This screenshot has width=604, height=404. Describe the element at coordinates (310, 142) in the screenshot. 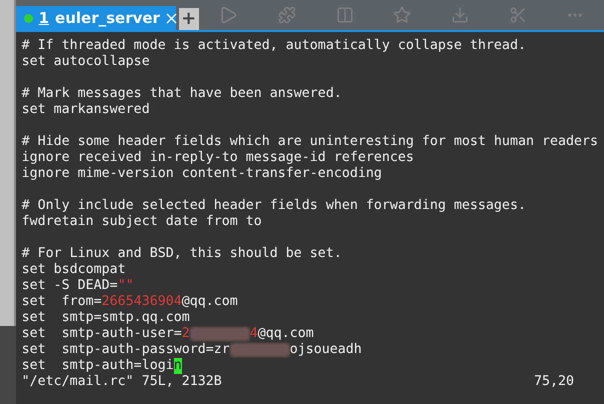

I see `code-text: # Hide some header fields which are uninteresting for most human readers` at that location.